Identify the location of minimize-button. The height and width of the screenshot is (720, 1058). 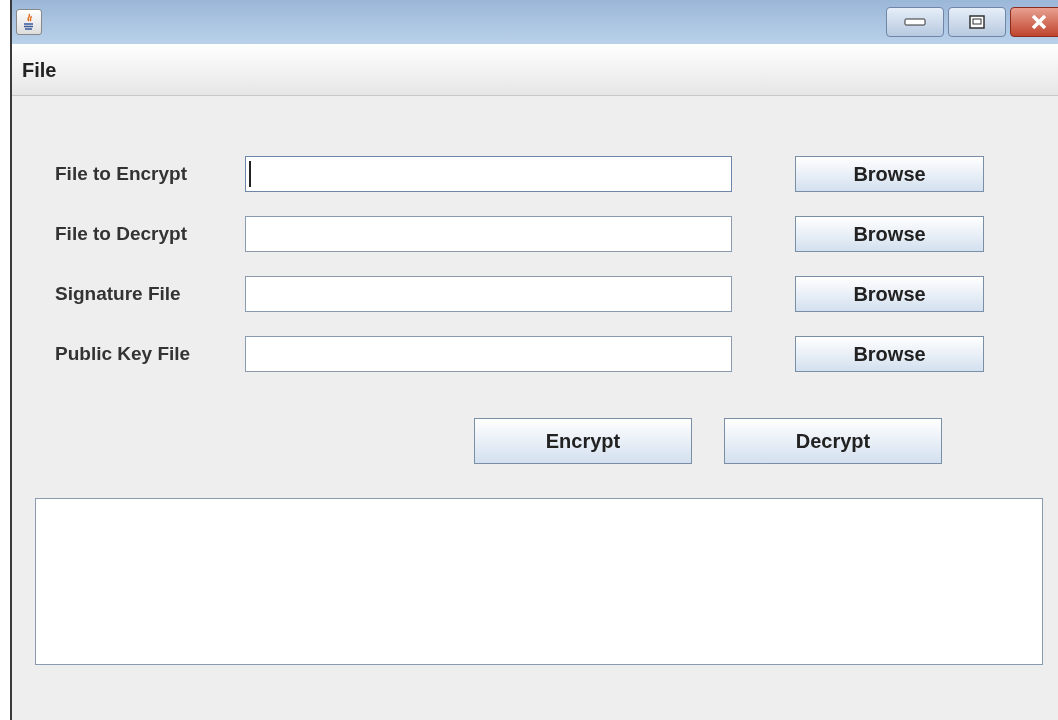
(915, 22).